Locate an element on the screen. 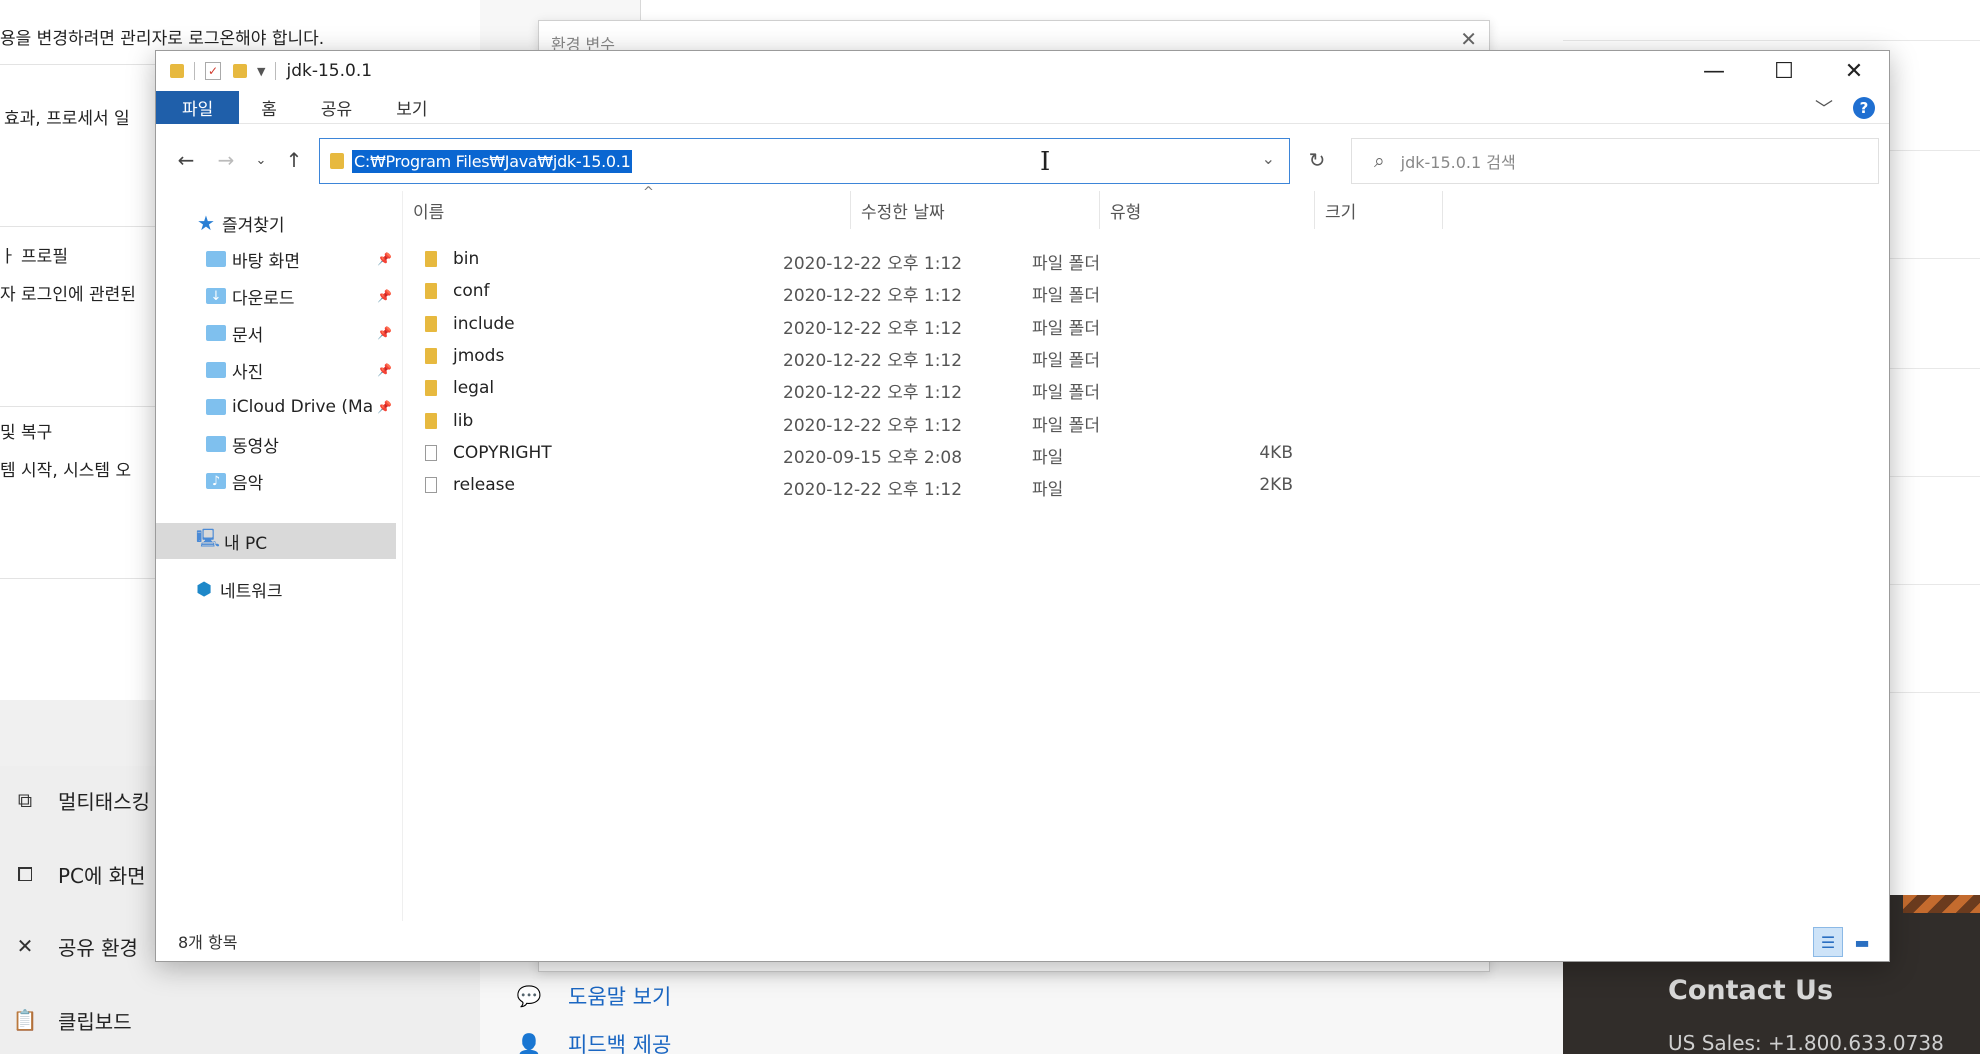 The height and width of the screenshot is (1054, 1980). nav-item-downloads: ↓ 다운로드 📌 is located at coordinates (276, 296).